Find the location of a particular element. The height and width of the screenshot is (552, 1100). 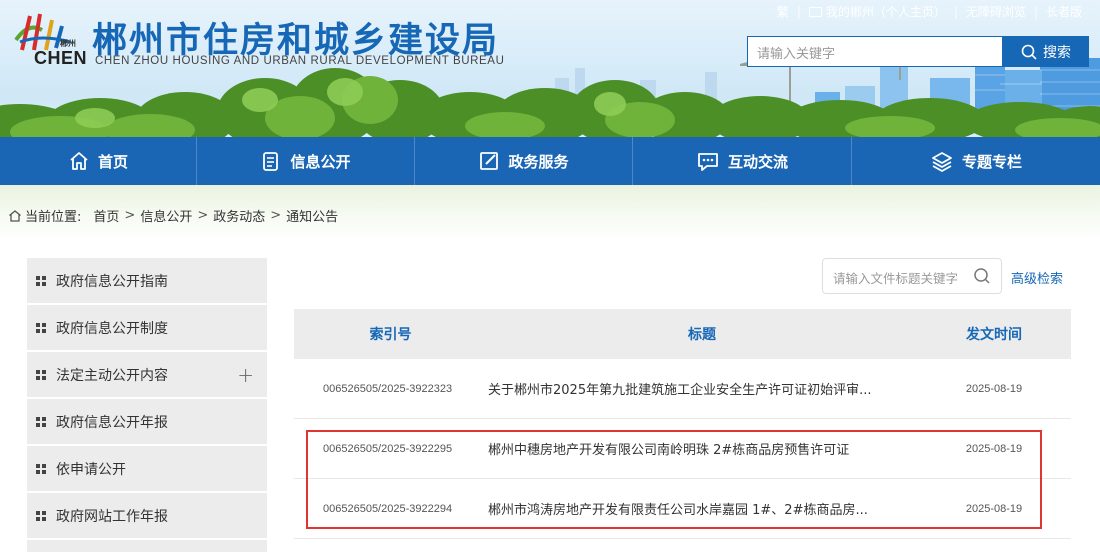

nav-label: 互动交流 is located at coordinates (757, 161).